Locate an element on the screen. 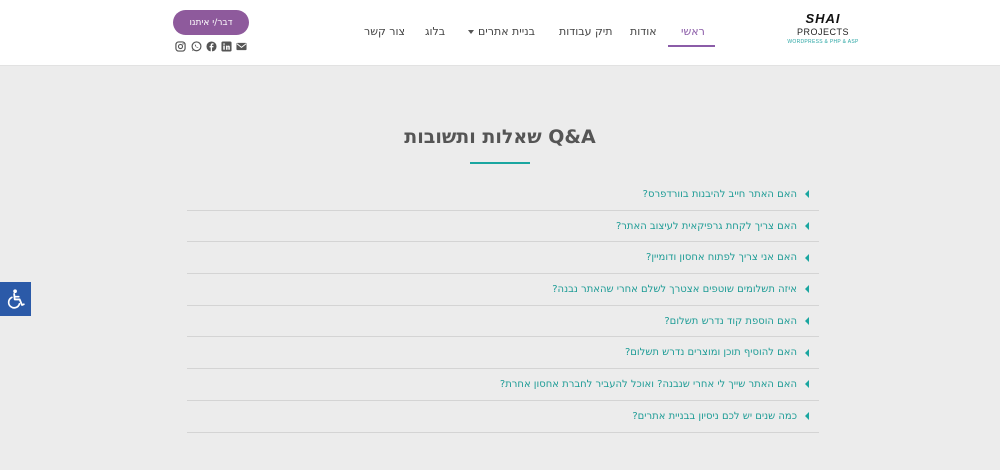 This screenshot has width=1000, height=470. faq-question: האם צריך לקחת גרפיקאית לעיצוב האתר? is located at coordinates (706, 226).